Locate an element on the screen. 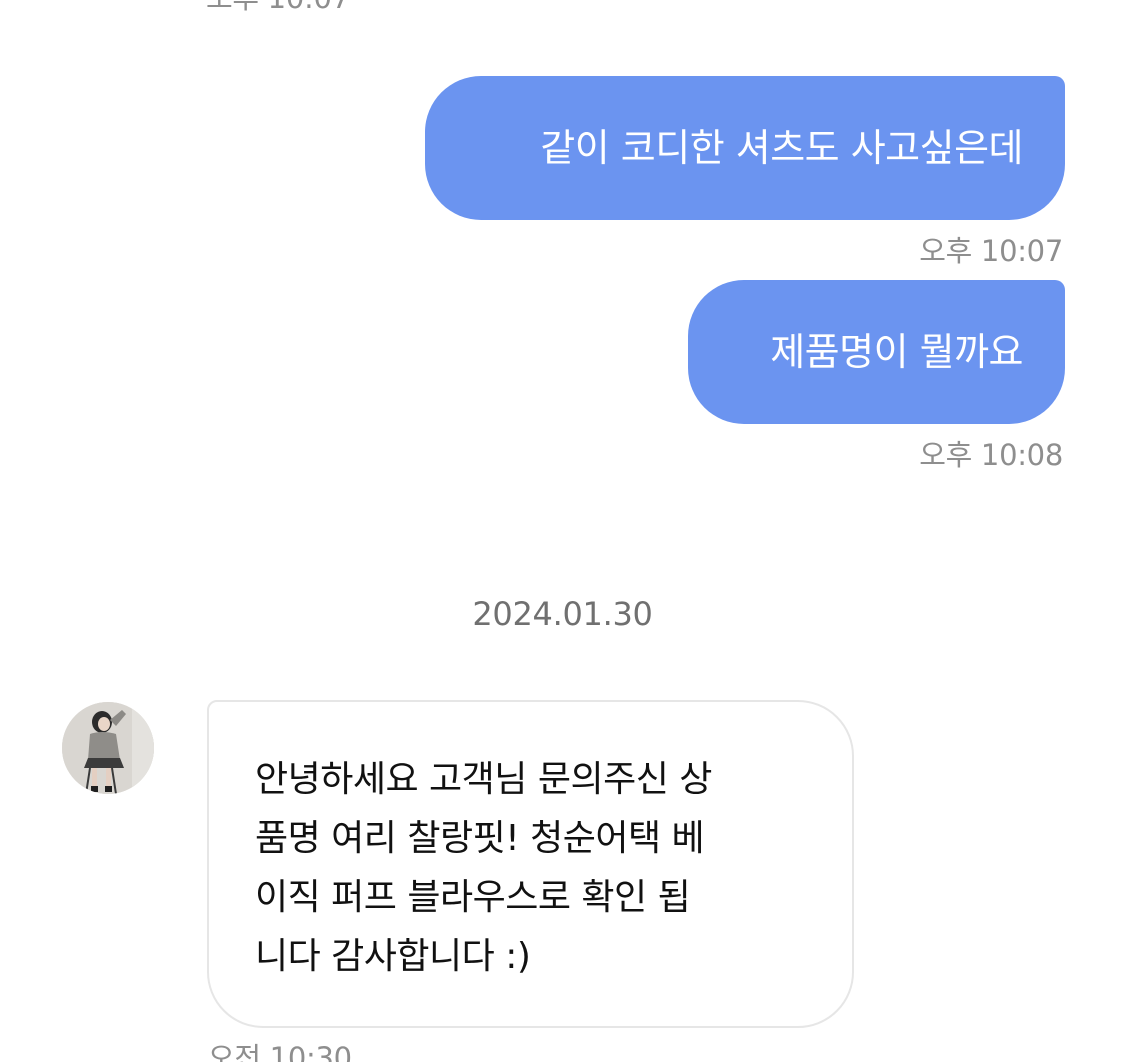 This screenshot has width=1125, height=1062. profile-photo-icon is located at coordinates (108, 748).